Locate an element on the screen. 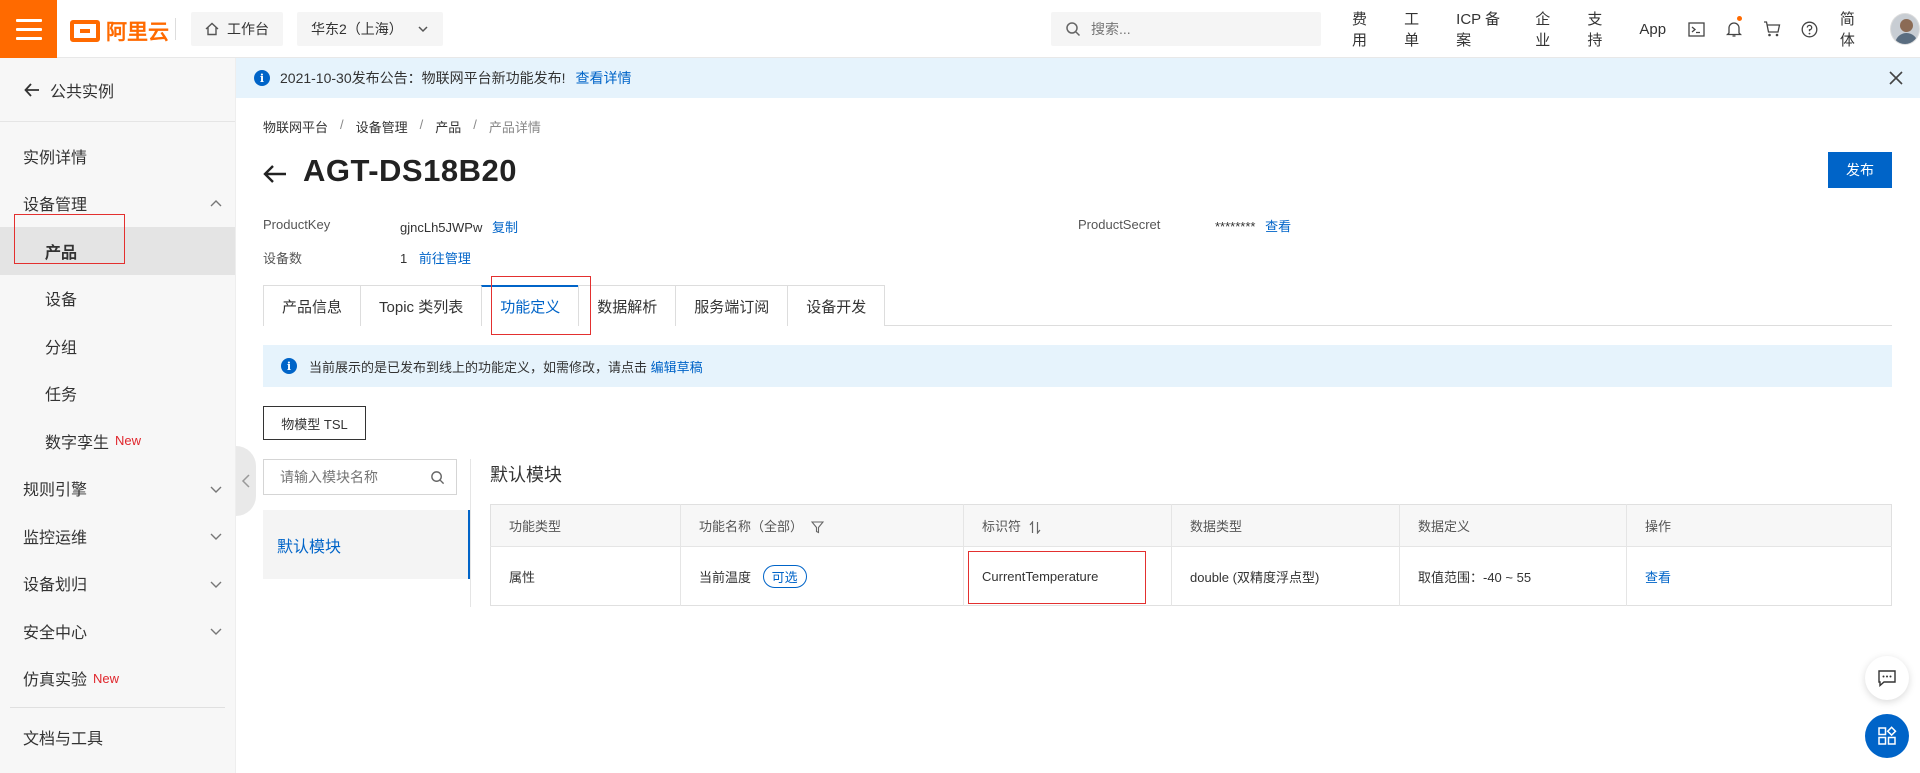 The image size is (1920, 773). sidebar-collapse-handle is located at coordinates (246, 481).